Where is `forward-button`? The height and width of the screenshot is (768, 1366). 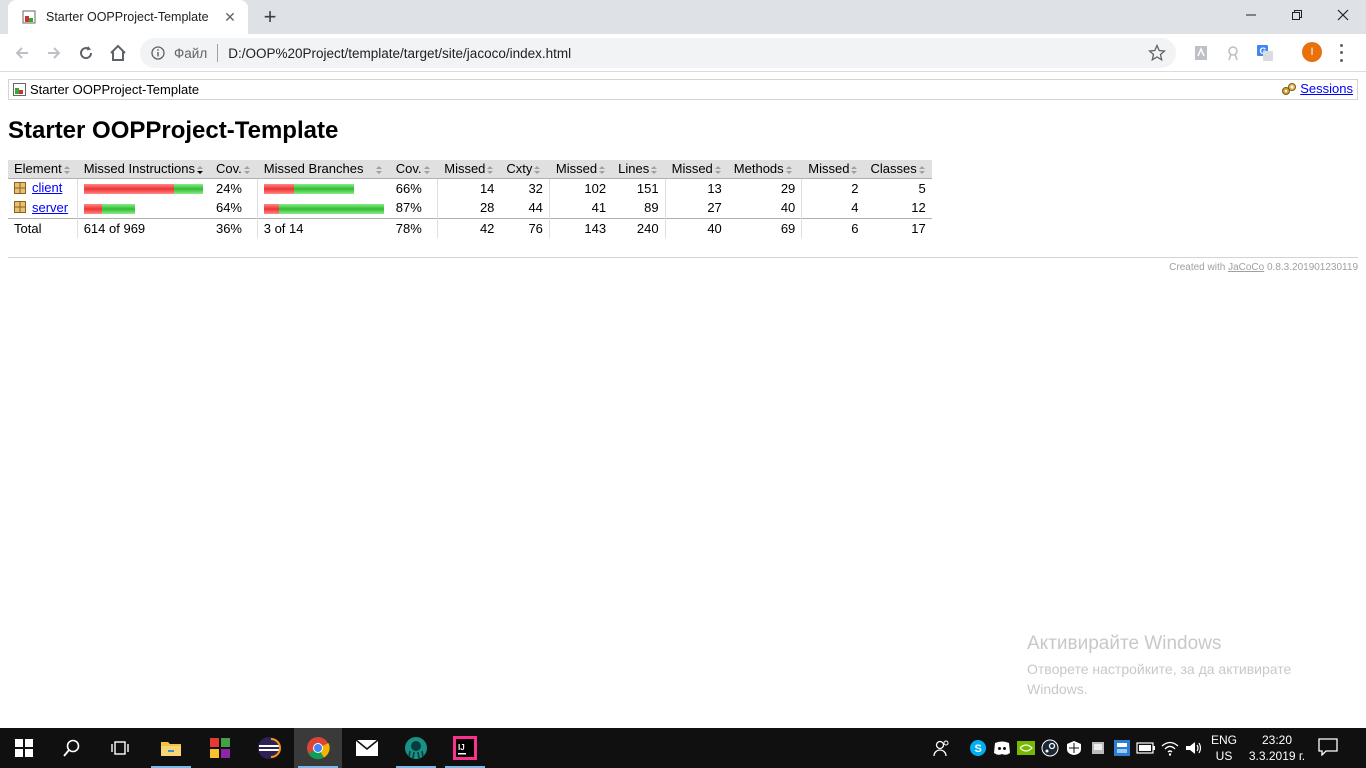 forward-button is located at coordinates (54, 53).